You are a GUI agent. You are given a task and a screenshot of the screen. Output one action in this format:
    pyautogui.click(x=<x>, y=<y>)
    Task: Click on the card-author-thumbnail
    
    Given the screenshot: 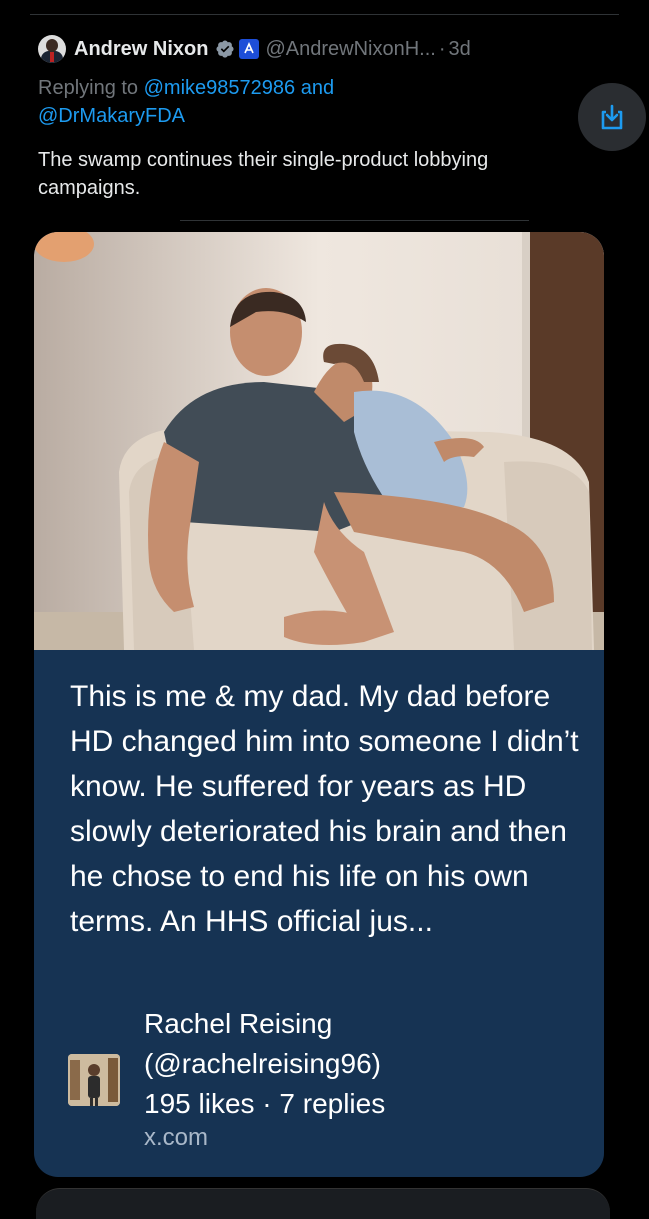 What is the action you would take?
    pyautogui.click(x=94, y=1080)
    